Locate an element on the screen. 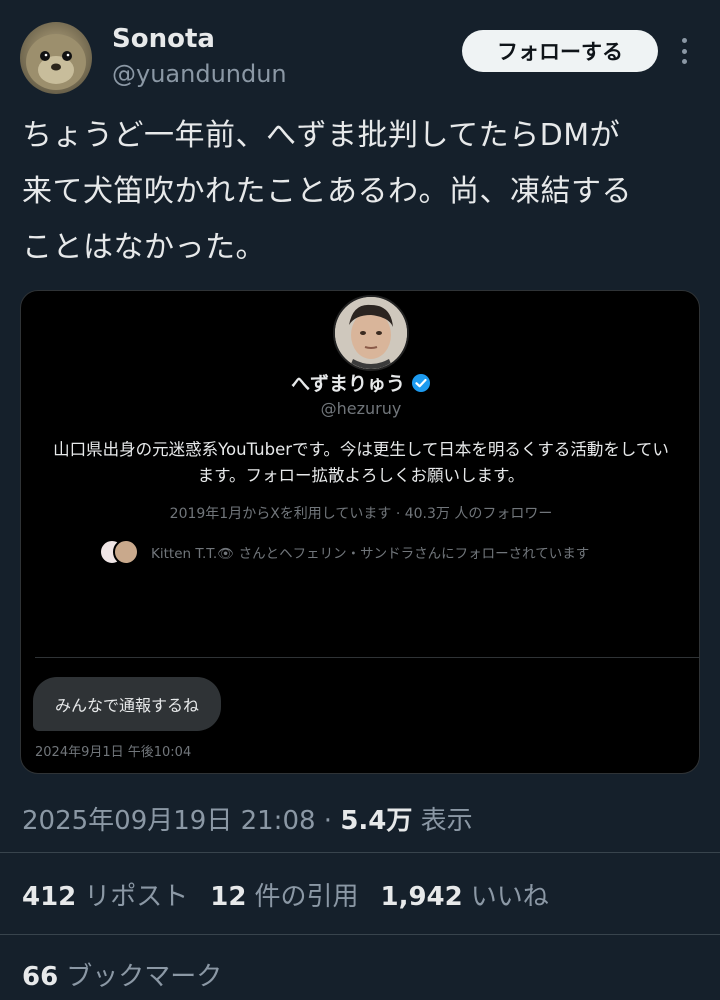 The image size is (720, 1000). reposts-label: リポスト is located at coordinates (136, 897).